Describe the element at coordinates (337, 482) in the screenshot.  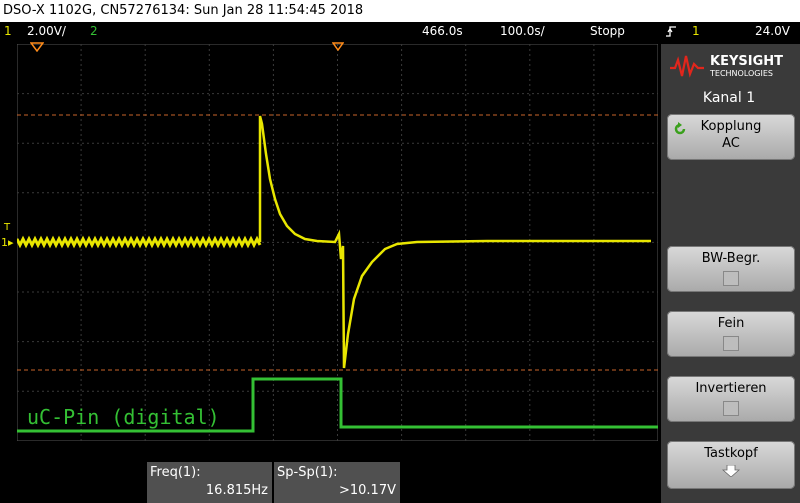
I see `measurement-pkpk: Sp-Sp(1): >10.17V` at that location.